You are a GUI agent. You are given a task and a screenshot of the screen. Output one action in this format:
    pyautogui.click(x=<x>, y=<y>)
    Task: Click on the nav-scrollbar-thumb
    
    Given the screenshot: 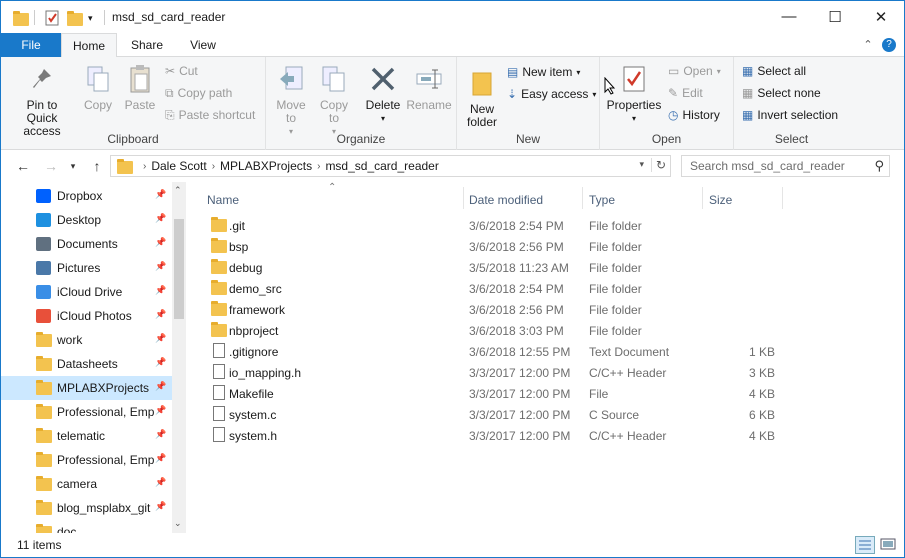 What is the action you would take?
    pyautogui.click(x=179, y=269)
    